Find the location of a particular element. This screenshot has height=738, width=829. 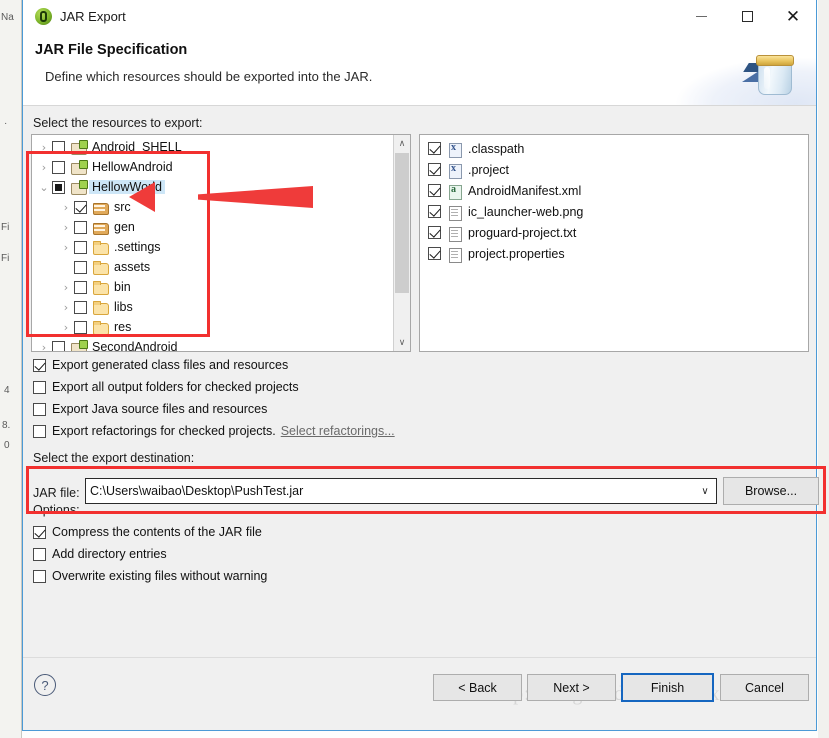

xml-file-icon is located at coordinates (454, 171).